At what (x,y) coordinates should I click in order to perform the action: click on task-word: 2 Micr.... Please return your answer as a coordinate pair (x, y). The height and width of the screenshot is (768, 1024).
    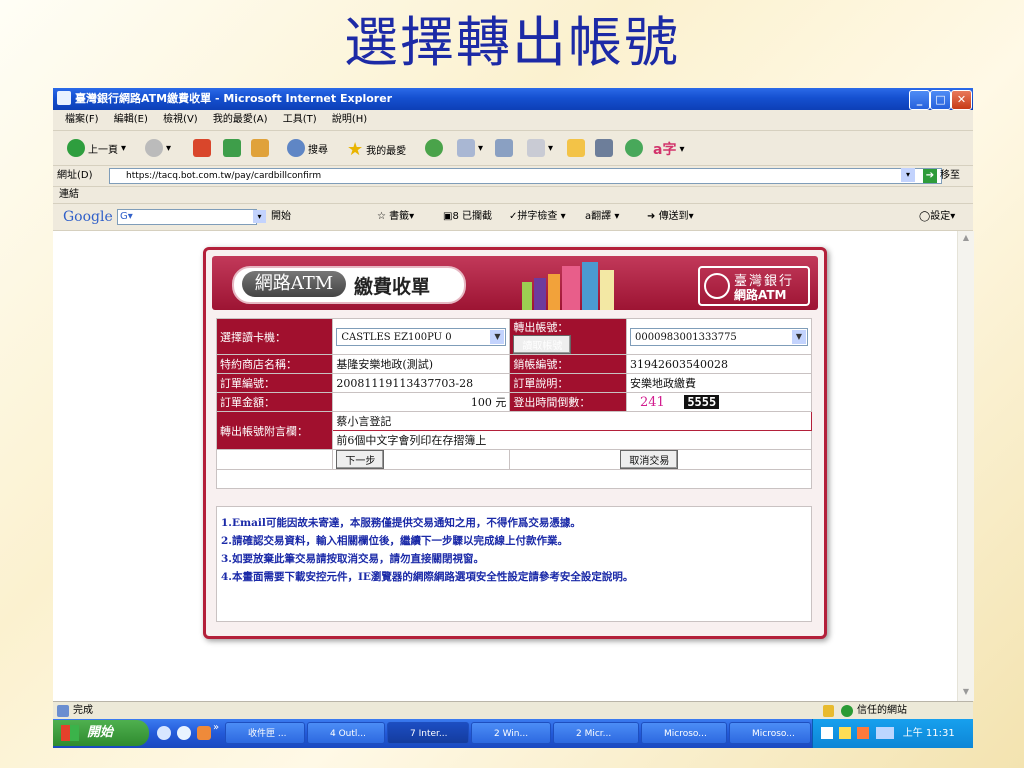
    Looking at the image, I should click on (596, 733).